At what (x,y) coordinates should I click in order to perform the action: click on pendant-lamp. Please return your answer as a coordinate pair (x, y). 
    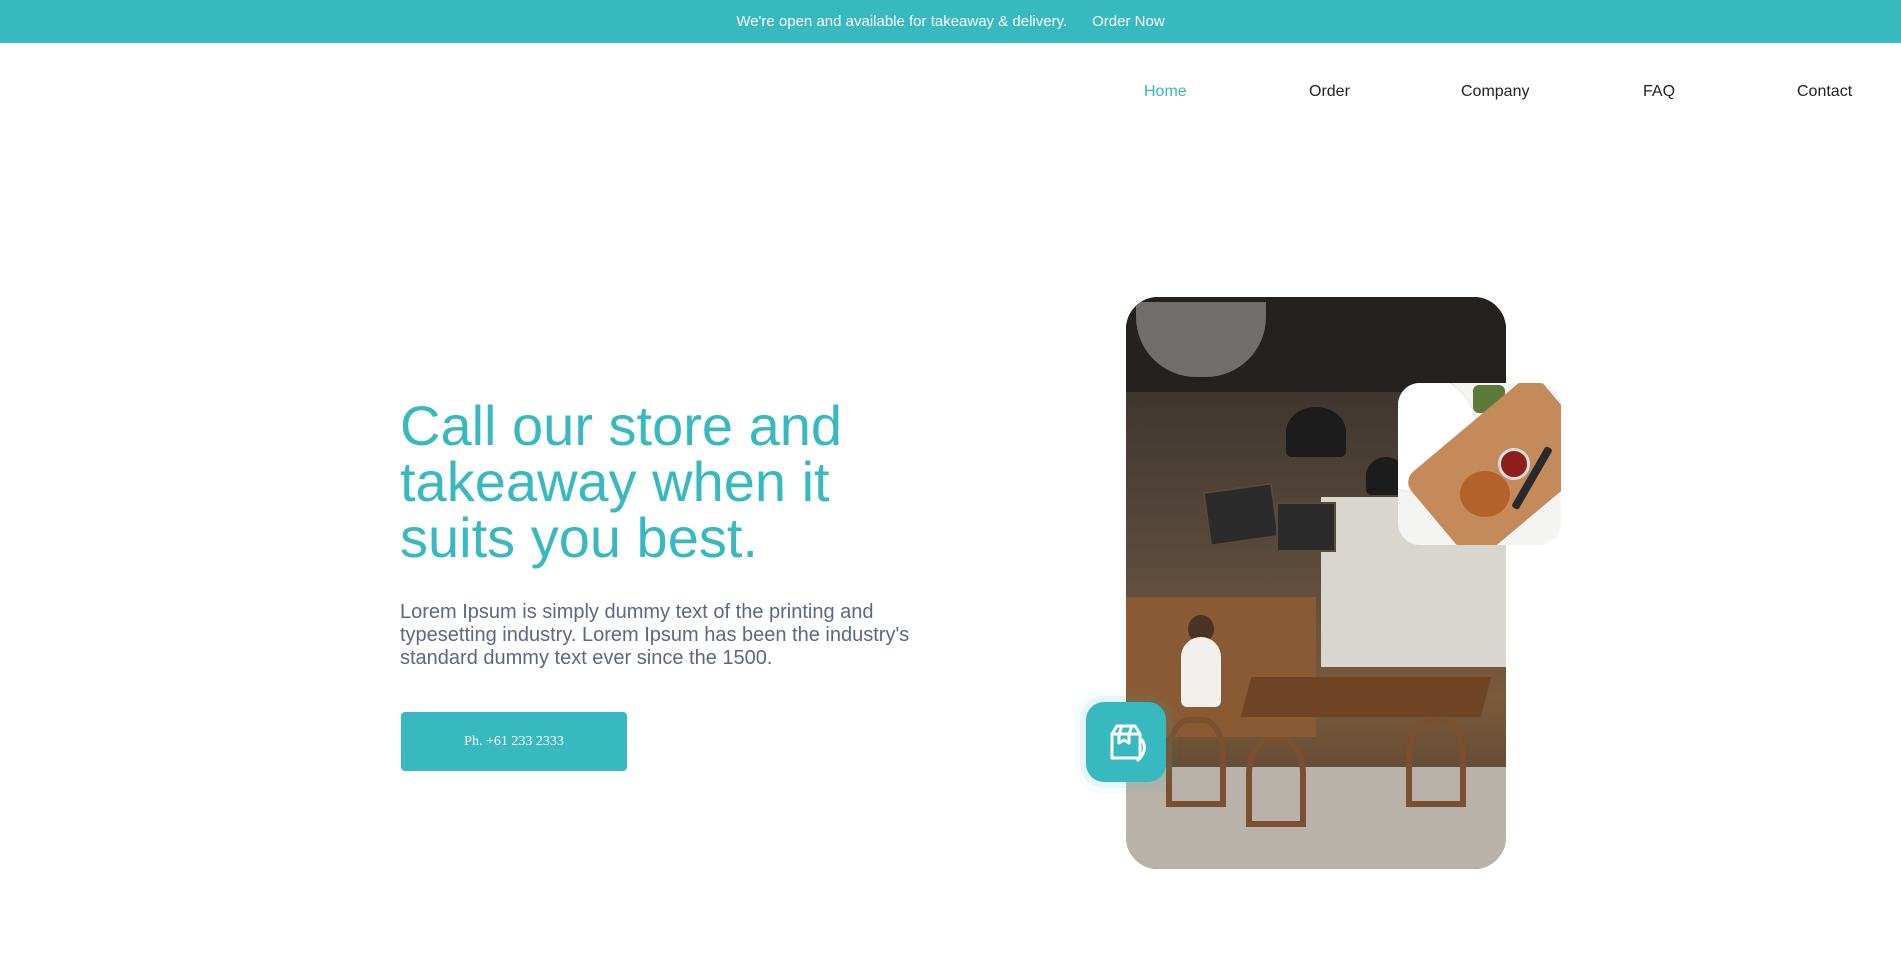
    Looking at the image, I should click on (1316, 432).